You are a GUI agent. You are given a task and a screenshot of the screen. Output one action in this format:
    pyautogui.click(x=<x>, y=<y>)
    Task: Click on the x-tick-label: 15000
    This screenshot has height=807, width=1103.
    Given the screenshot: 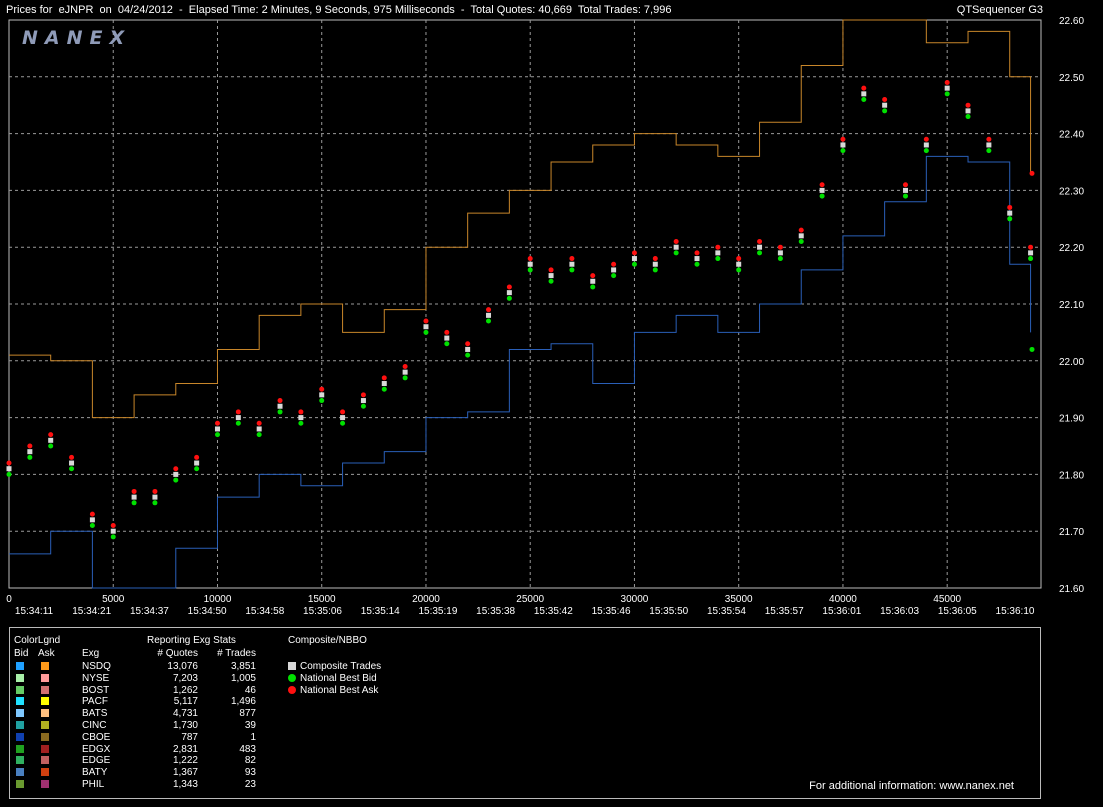 What is the action you would take?
    pyautogui.click(x=322, y=599)
    